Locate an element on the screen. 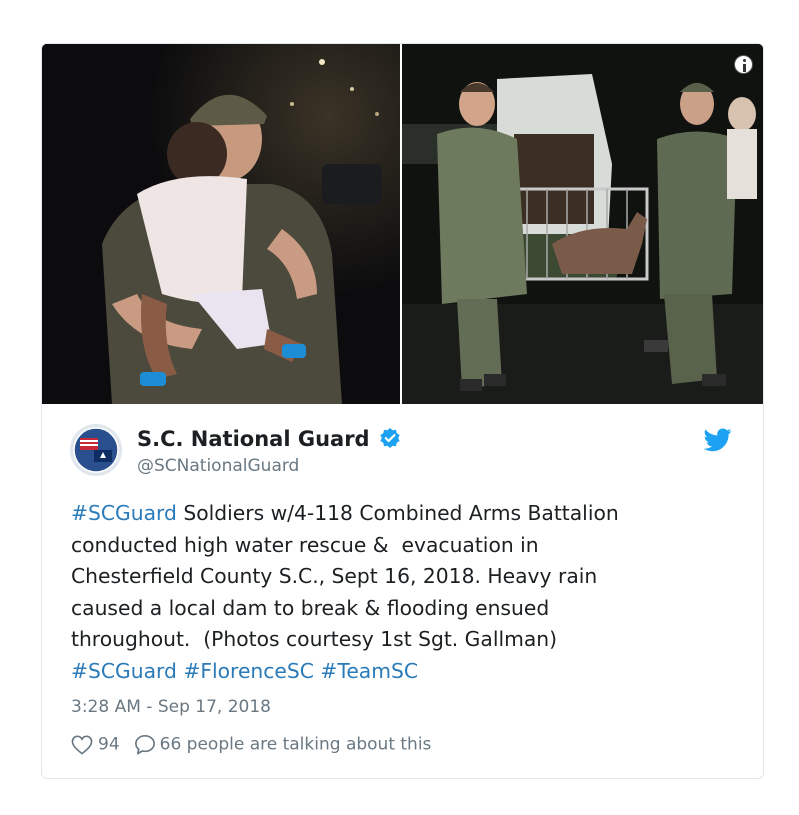 Image resolution: width=799 pixels, height=815 pixels. like-count: 94 is located at coordinates (109, 745).